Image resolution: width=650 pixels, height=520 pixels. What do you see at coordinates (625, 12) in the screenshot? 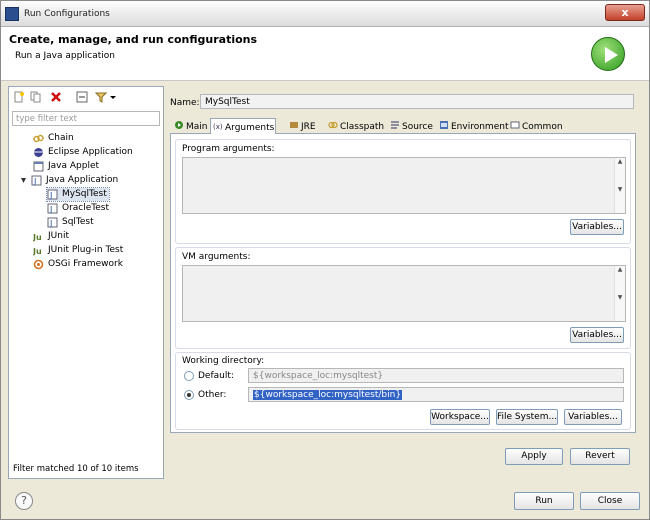
I see `window-close-button: x` at bounding box center [625, 12].